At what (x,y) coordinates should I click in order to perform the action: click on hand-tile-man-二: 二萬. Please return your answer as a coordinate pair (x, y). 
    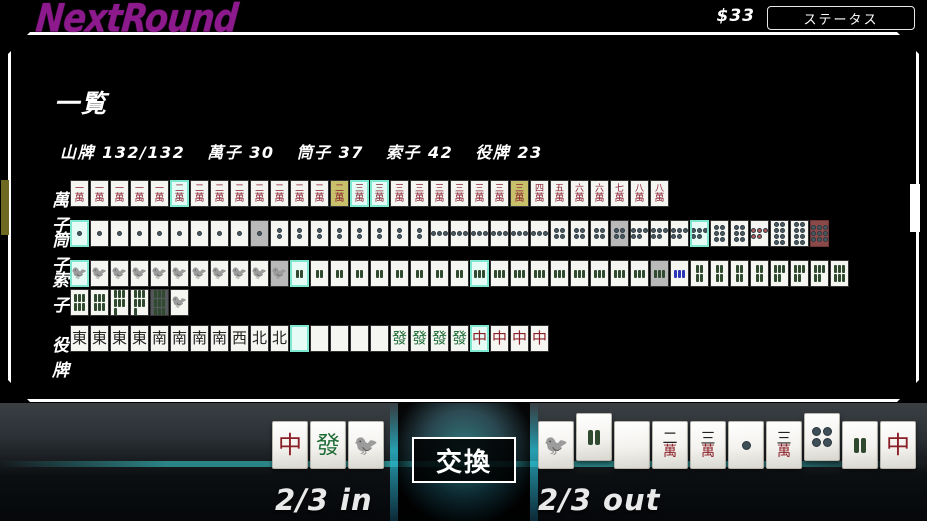
    Looking at the image, I should click on (670, 445).